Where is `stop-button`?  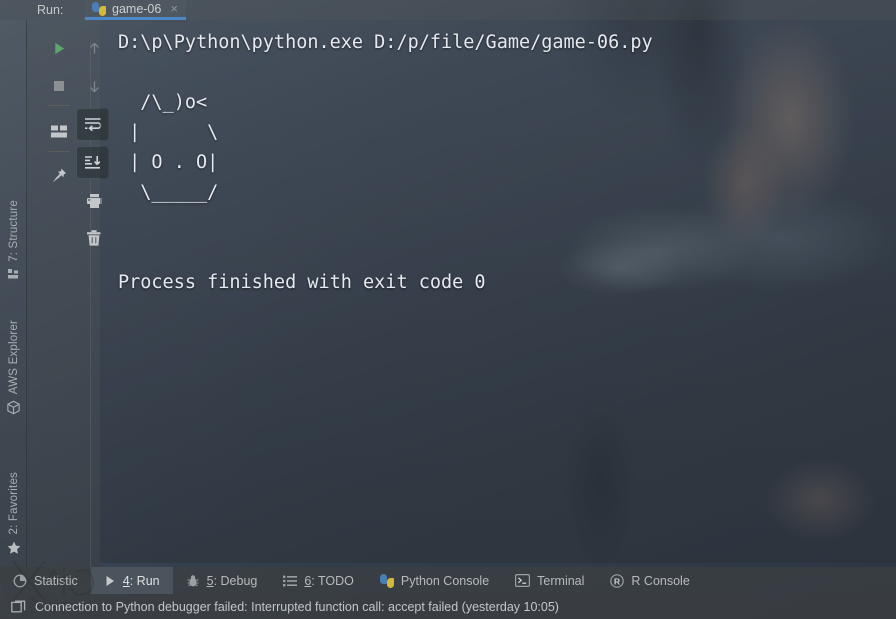
stop-button is located at coordinates (59, 86).